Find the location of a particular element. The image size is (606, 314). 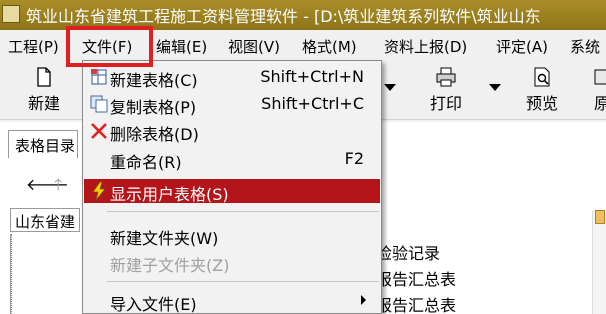

menu-item-rename: 重命名(R) F2 is located at coordinates (232, 159).